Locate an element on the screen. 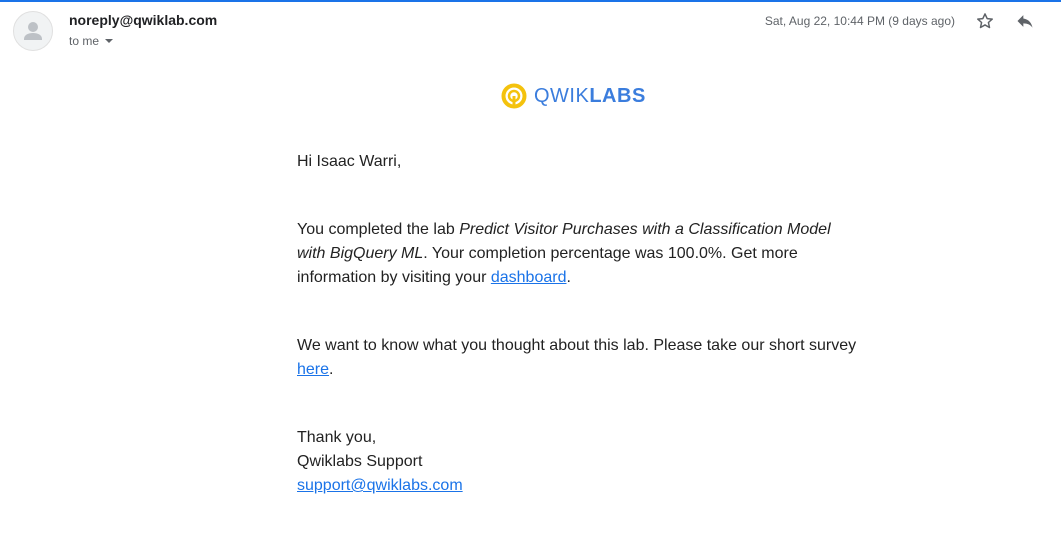 The image size is (1061, 543). greeting: Hi Isaac Warri, is located at coordinates (349, 161).